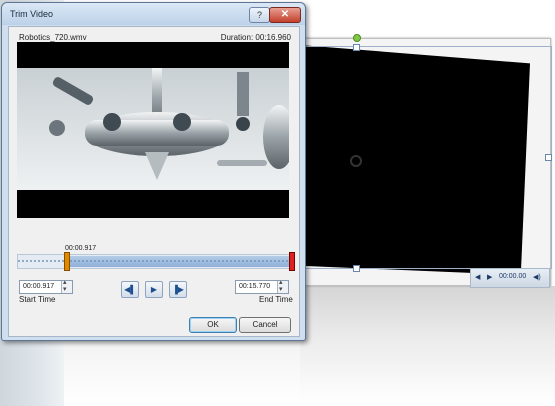 Image resolution: width=555 pixels, height=406 pixels. Describe the element at coordinates (153, 14) in the screenshot. I see `dialog-titlebar: Trim Video ? ✕` at that location.